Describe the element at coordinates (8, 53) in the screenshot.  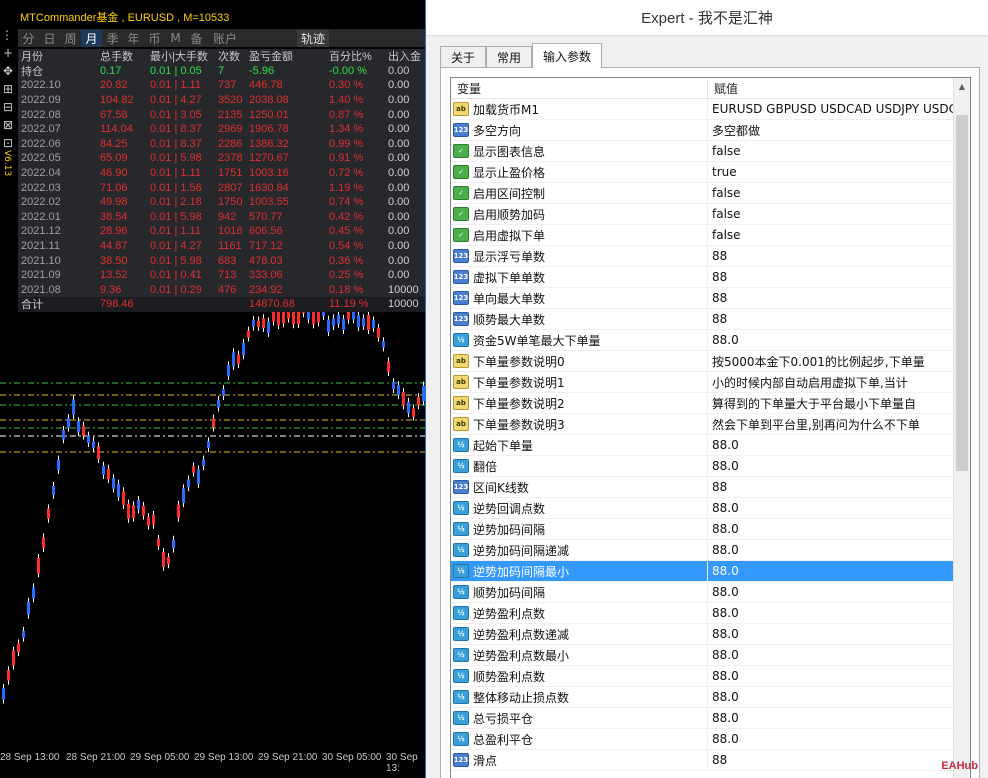
I see `crosshair-icon: +` at that location.